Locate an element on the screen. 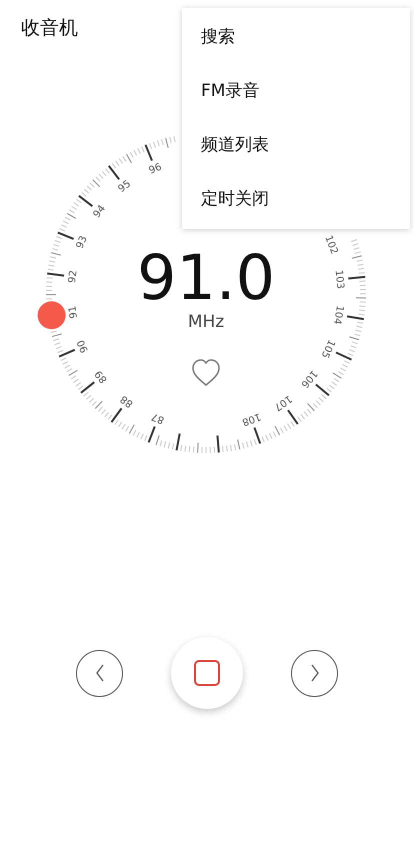 This screenshot has width=414, height=845. dial-label: 87 is located at coordinates (158, 418).